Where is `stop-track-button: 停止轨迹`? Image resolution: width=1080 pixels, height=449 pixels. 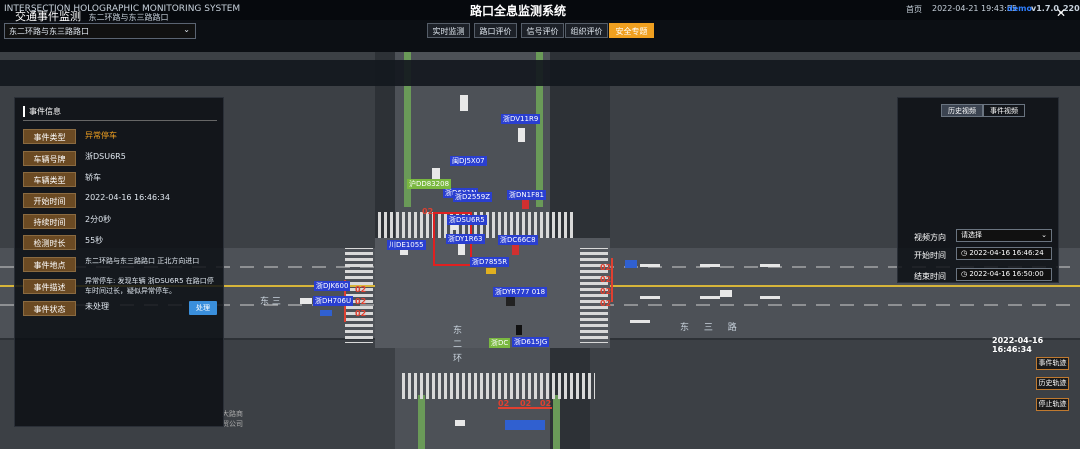
stop-track-button: 停止轨迹 is located at coordinates (1052, 404).